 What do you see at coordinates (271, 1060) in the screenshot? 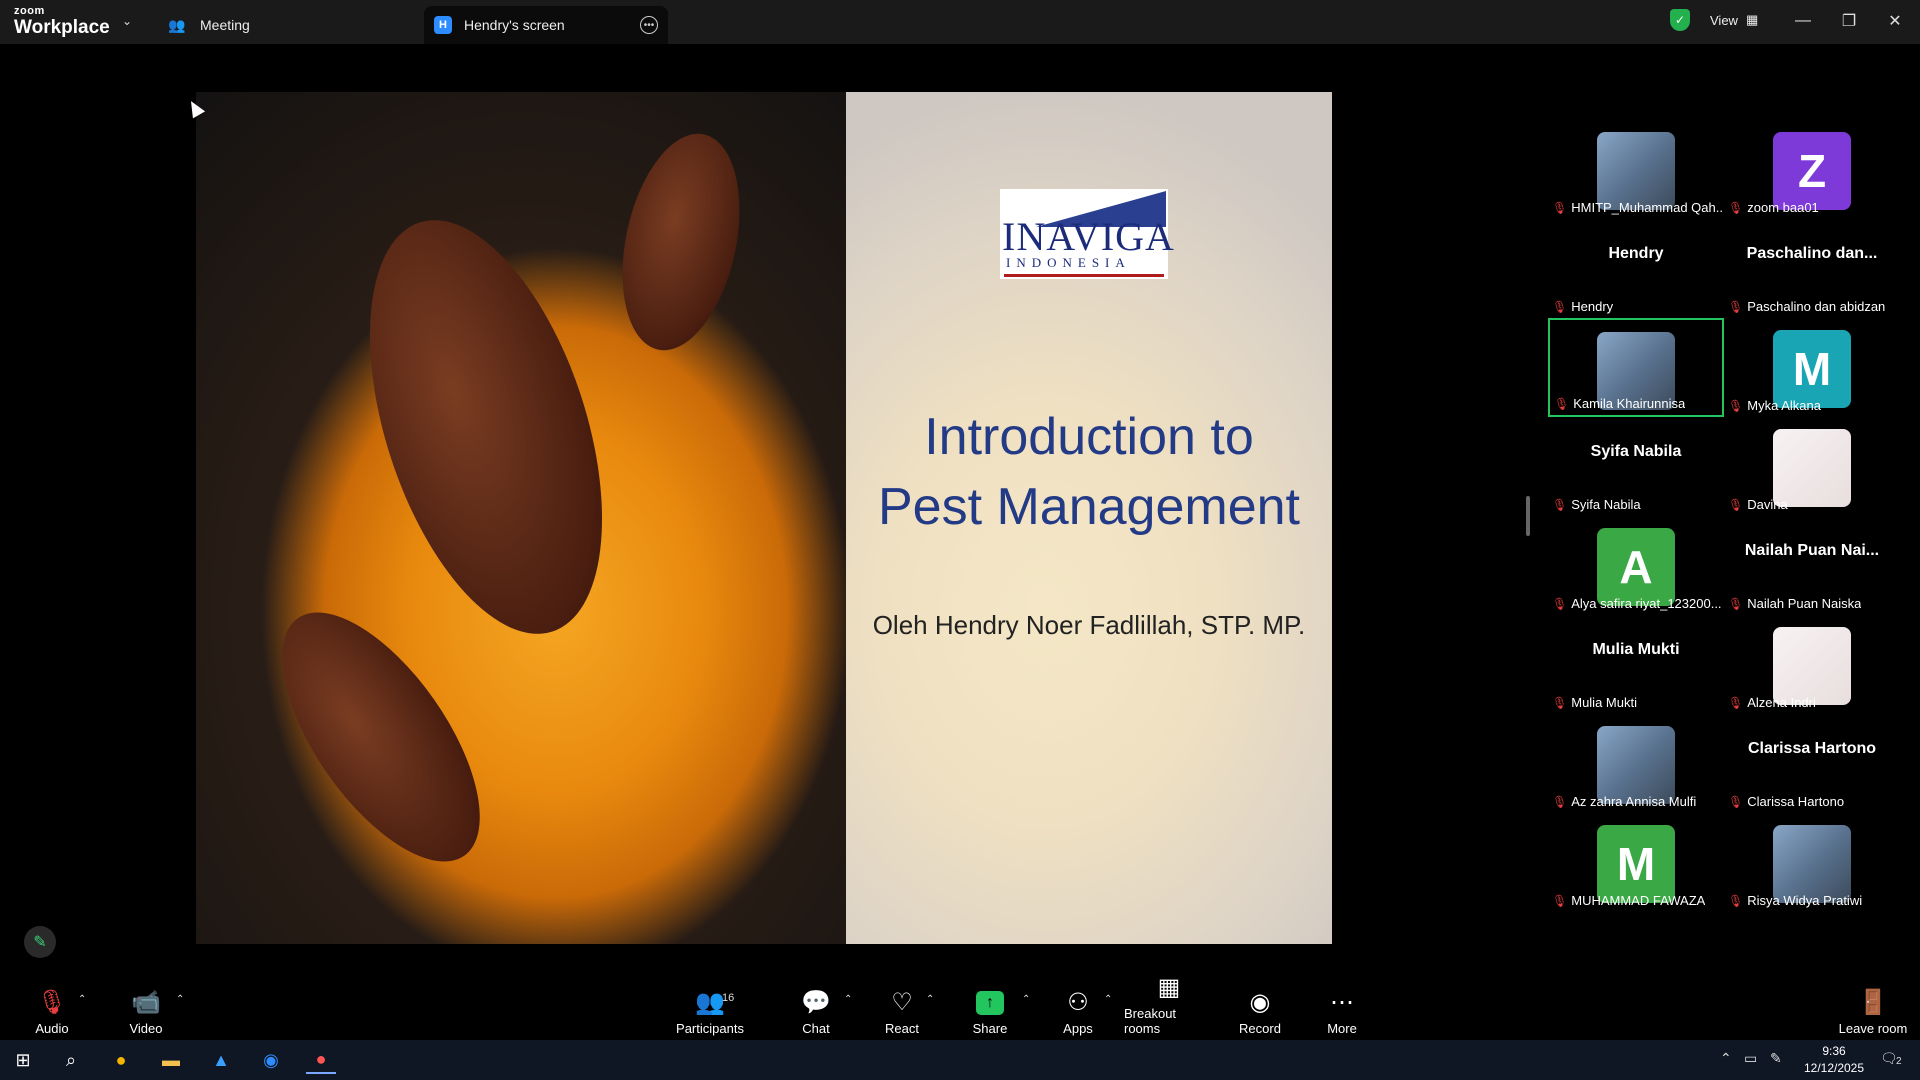
I see `zoom-taskbar-icon: ◉` at bounding box center [271, 1060].